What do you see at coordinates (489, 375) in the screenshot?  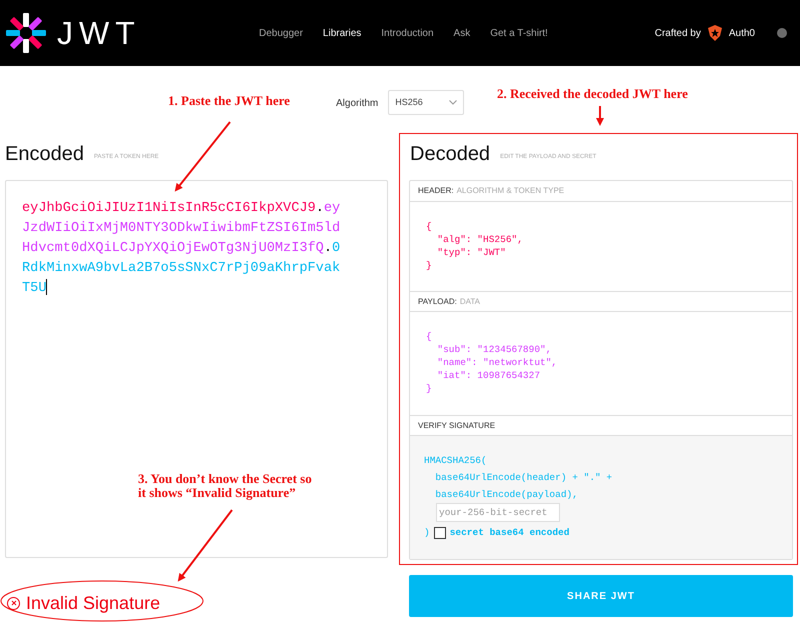 I see `code-line: "iat": 10987654327` at bounding box center [489, 375].